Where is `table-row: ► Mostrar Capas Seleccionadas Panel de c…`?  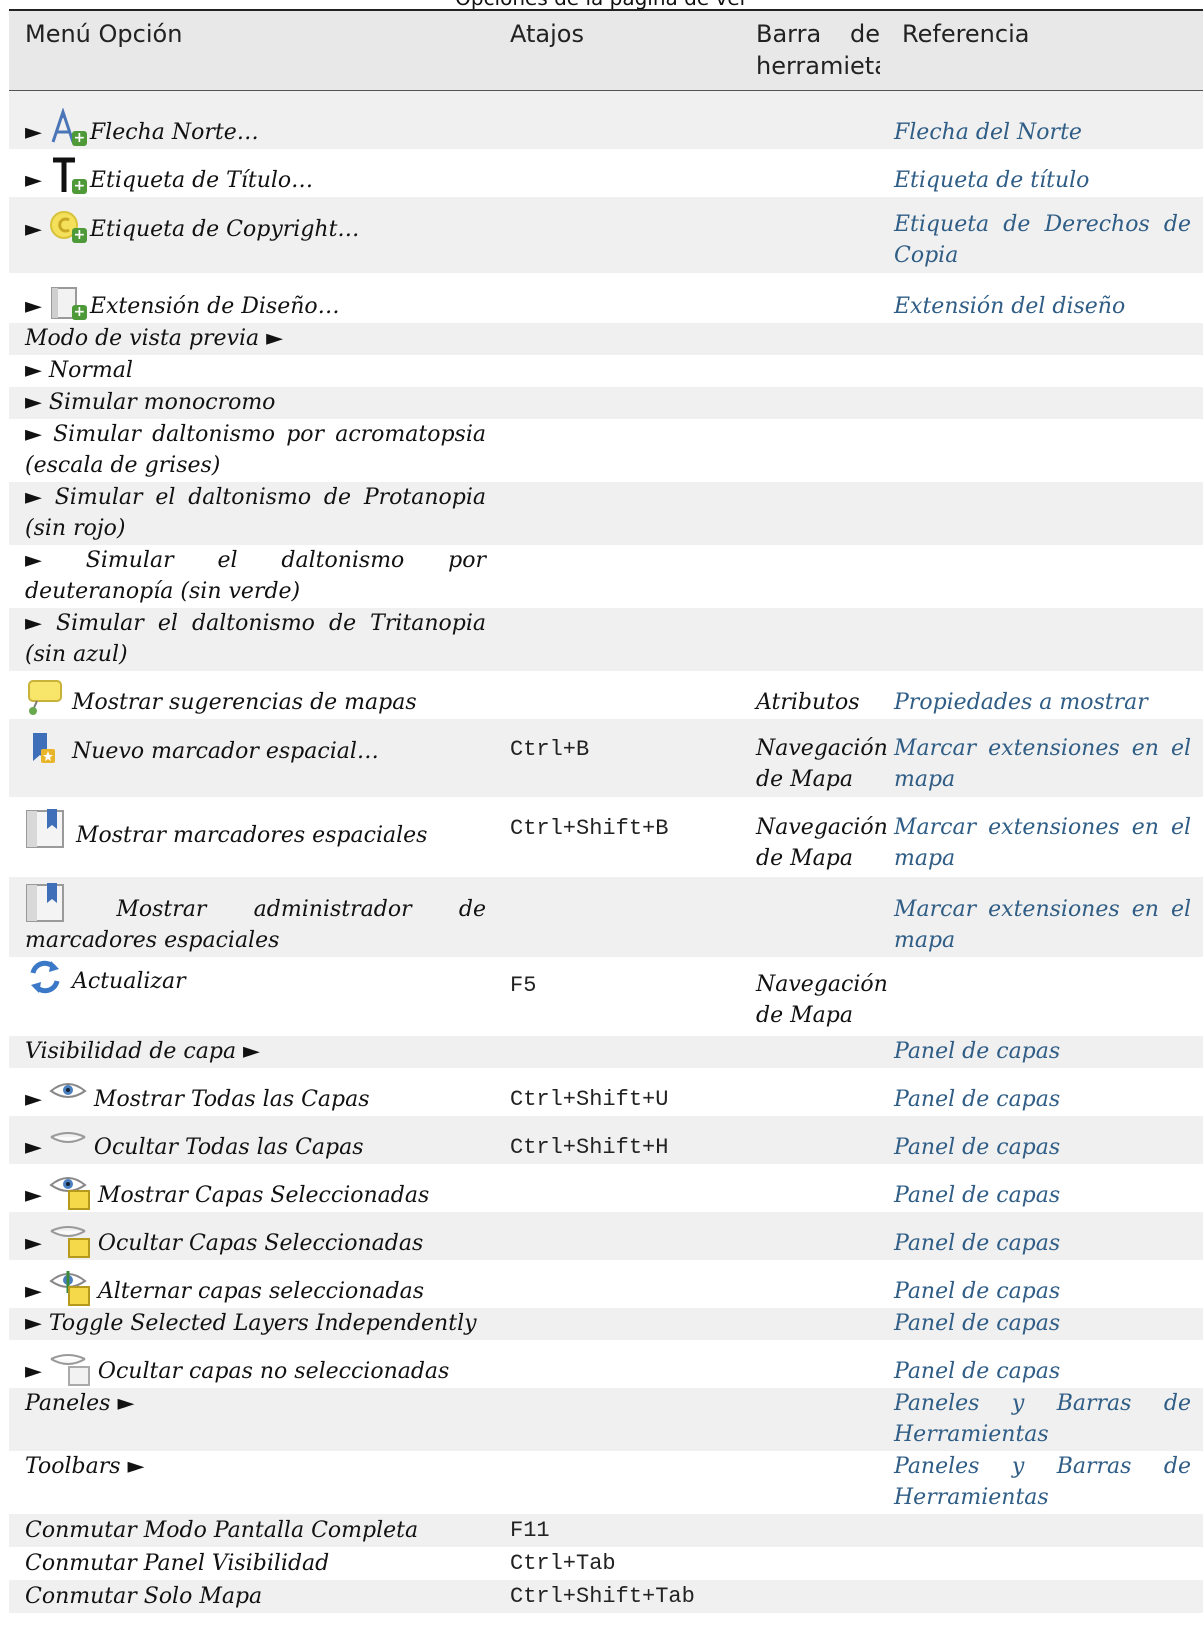 table-row: ► Mostrar Capas Seleccionadas Panel de c… is located at coordinates (606, 1188).